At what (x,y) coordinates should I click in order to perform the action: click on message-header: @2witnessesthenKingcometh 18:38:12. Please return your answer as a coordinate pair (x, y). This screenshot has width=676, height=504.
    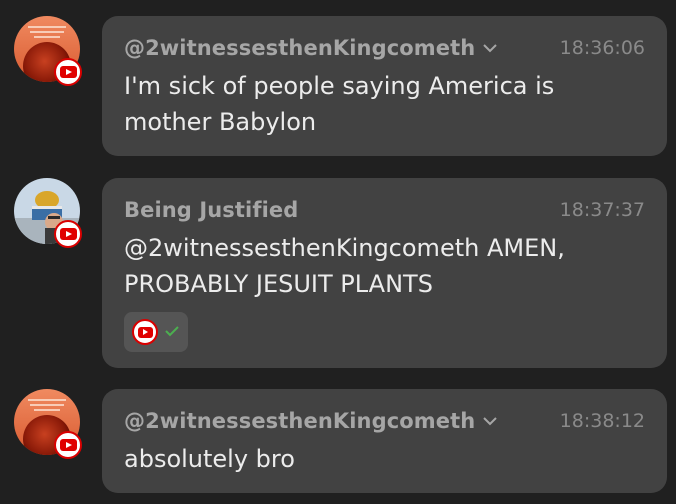
    Looking at the image, I should click on (384, 421).